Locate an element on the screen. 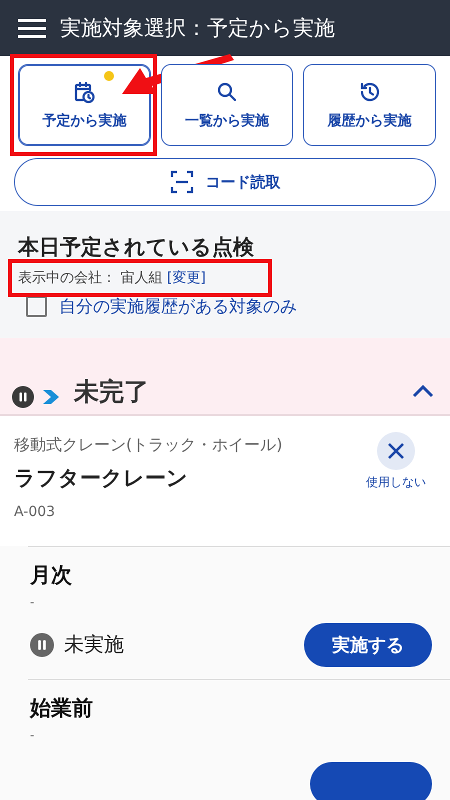 Image resolution: width=450 pixels, height=800 pixels. start-button: 実施する is located at coordinates (368, 644).